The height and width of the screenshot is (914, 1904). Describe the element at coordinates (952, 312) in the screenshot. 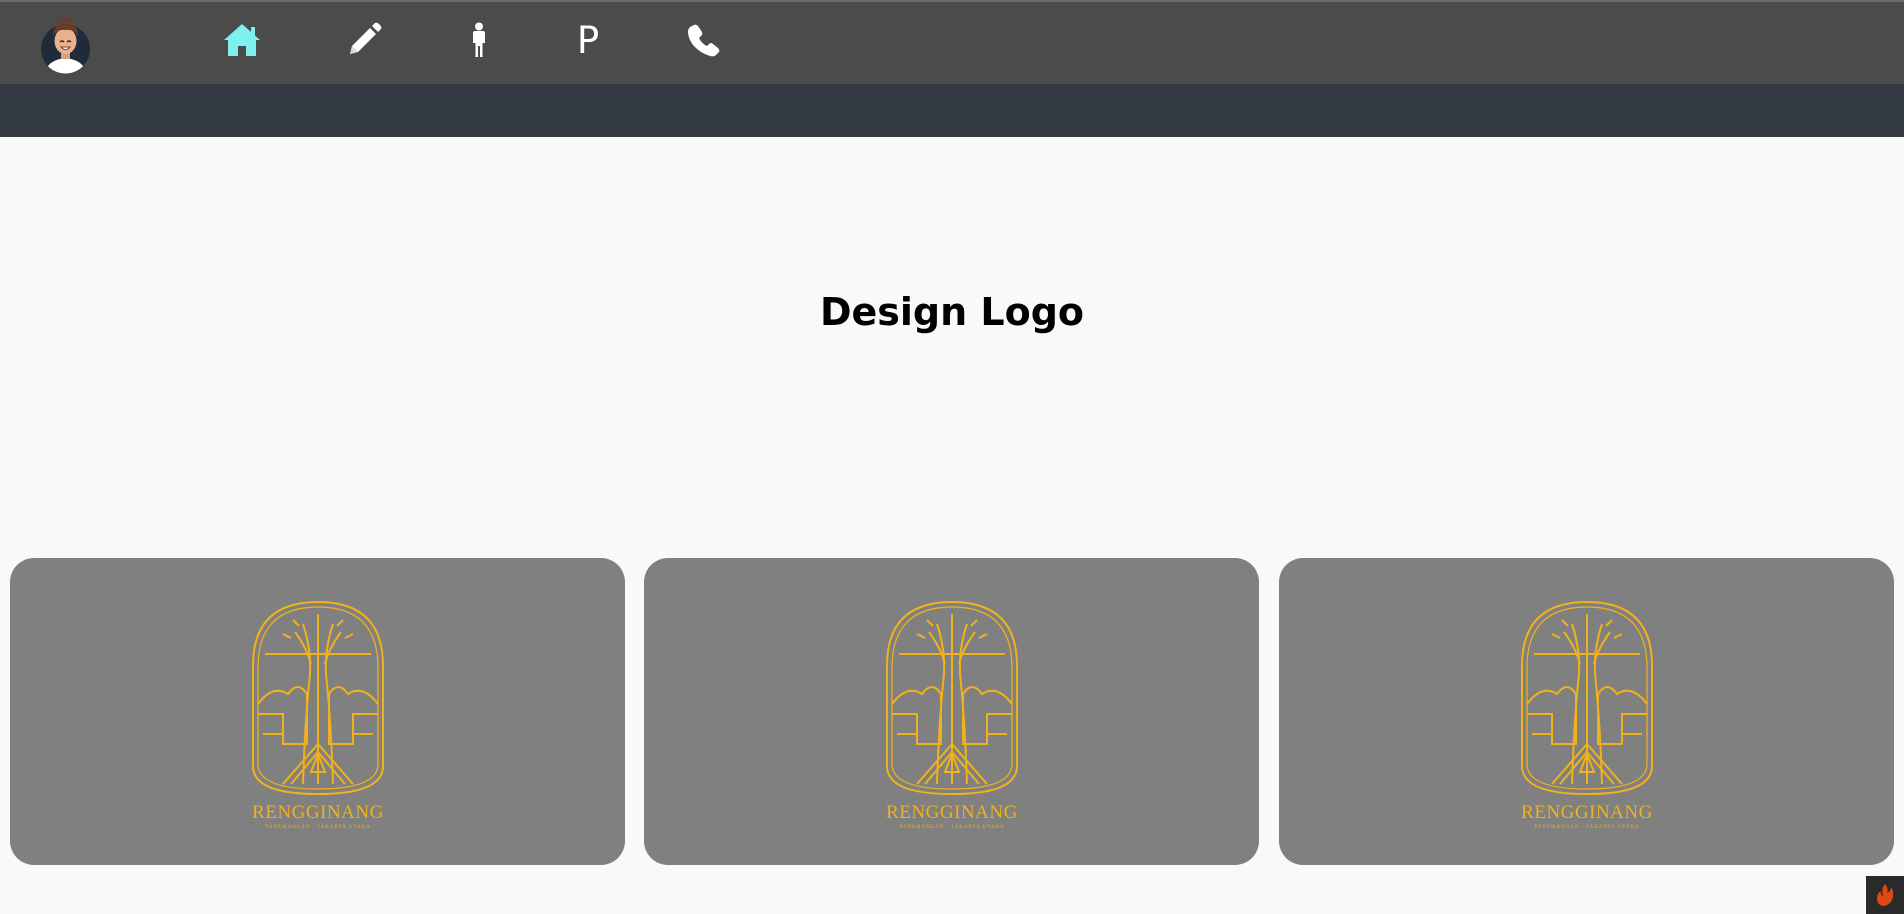

I see `page-title: Design Logo` at that location.